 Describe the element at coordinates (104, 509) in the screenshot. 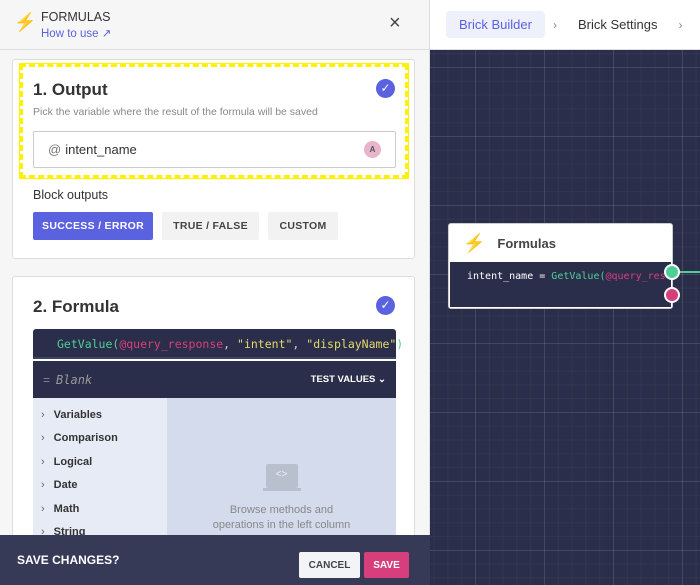

I see `category-math: › Math` at that location.